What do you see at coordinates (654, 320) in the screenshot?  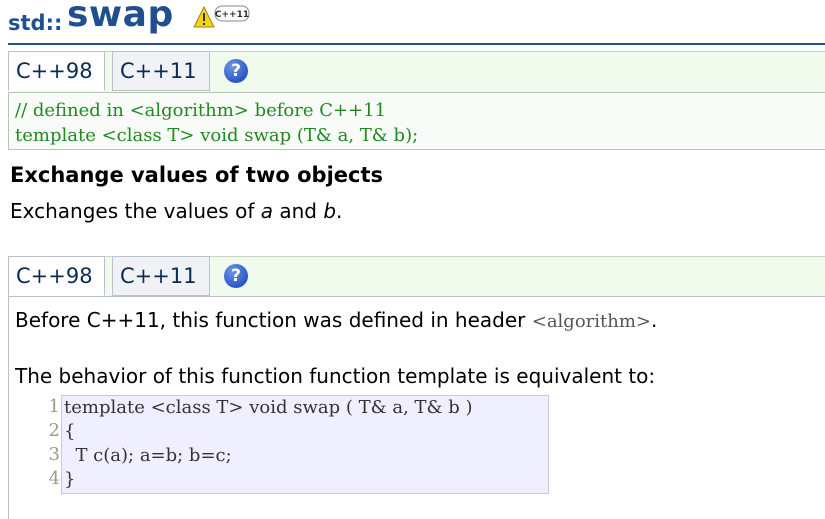 I see `header-note-suffix: .` at bounding box center [654, 320].